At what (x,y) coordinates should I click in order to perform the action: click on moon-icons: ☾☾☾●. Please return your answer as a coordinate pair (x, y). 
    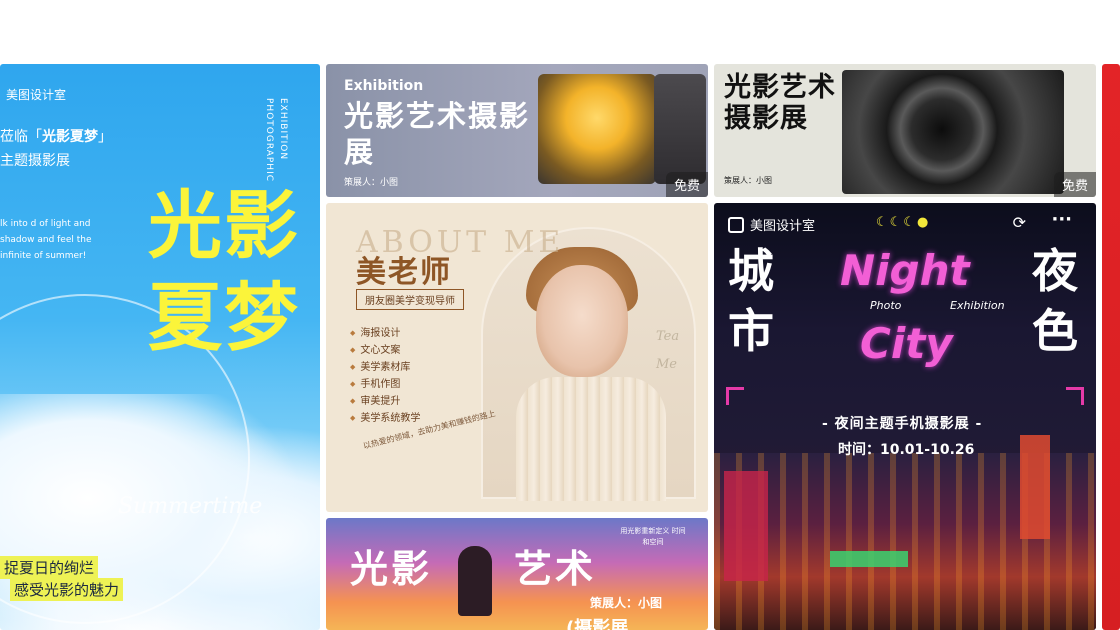
    Looking at the image, I should click on (903, 222).